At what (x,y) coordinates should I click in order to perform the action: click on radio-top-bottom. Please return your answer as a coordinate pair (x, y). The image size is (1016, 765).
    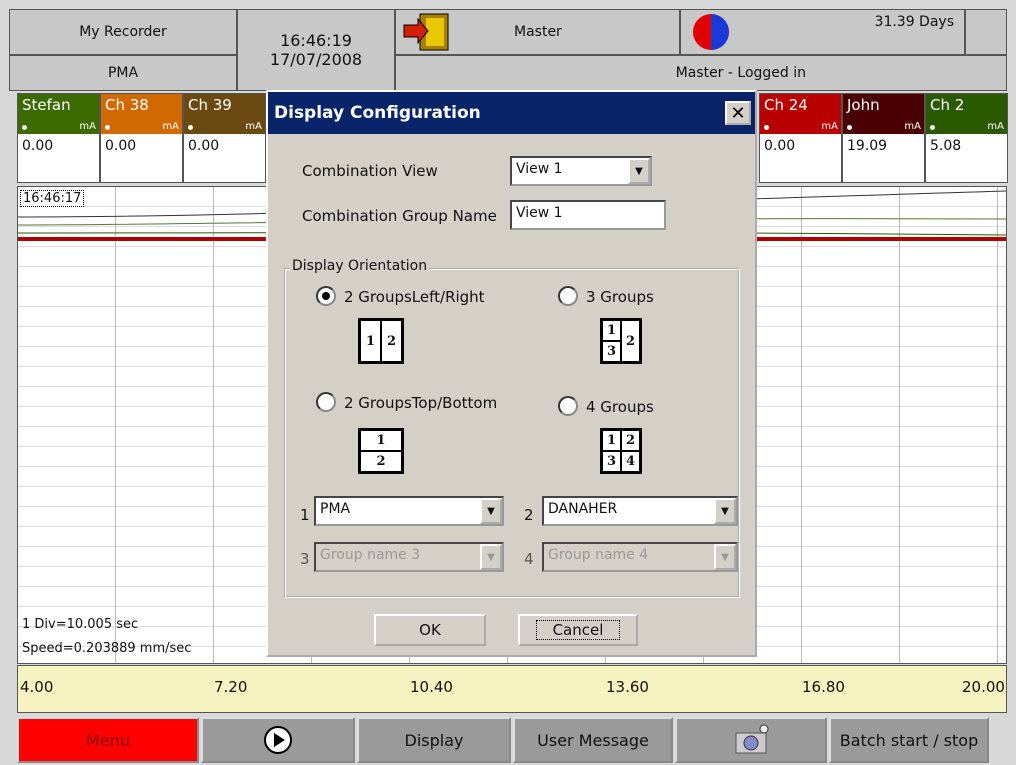
    Looking at the image, I should click on (326, 402).